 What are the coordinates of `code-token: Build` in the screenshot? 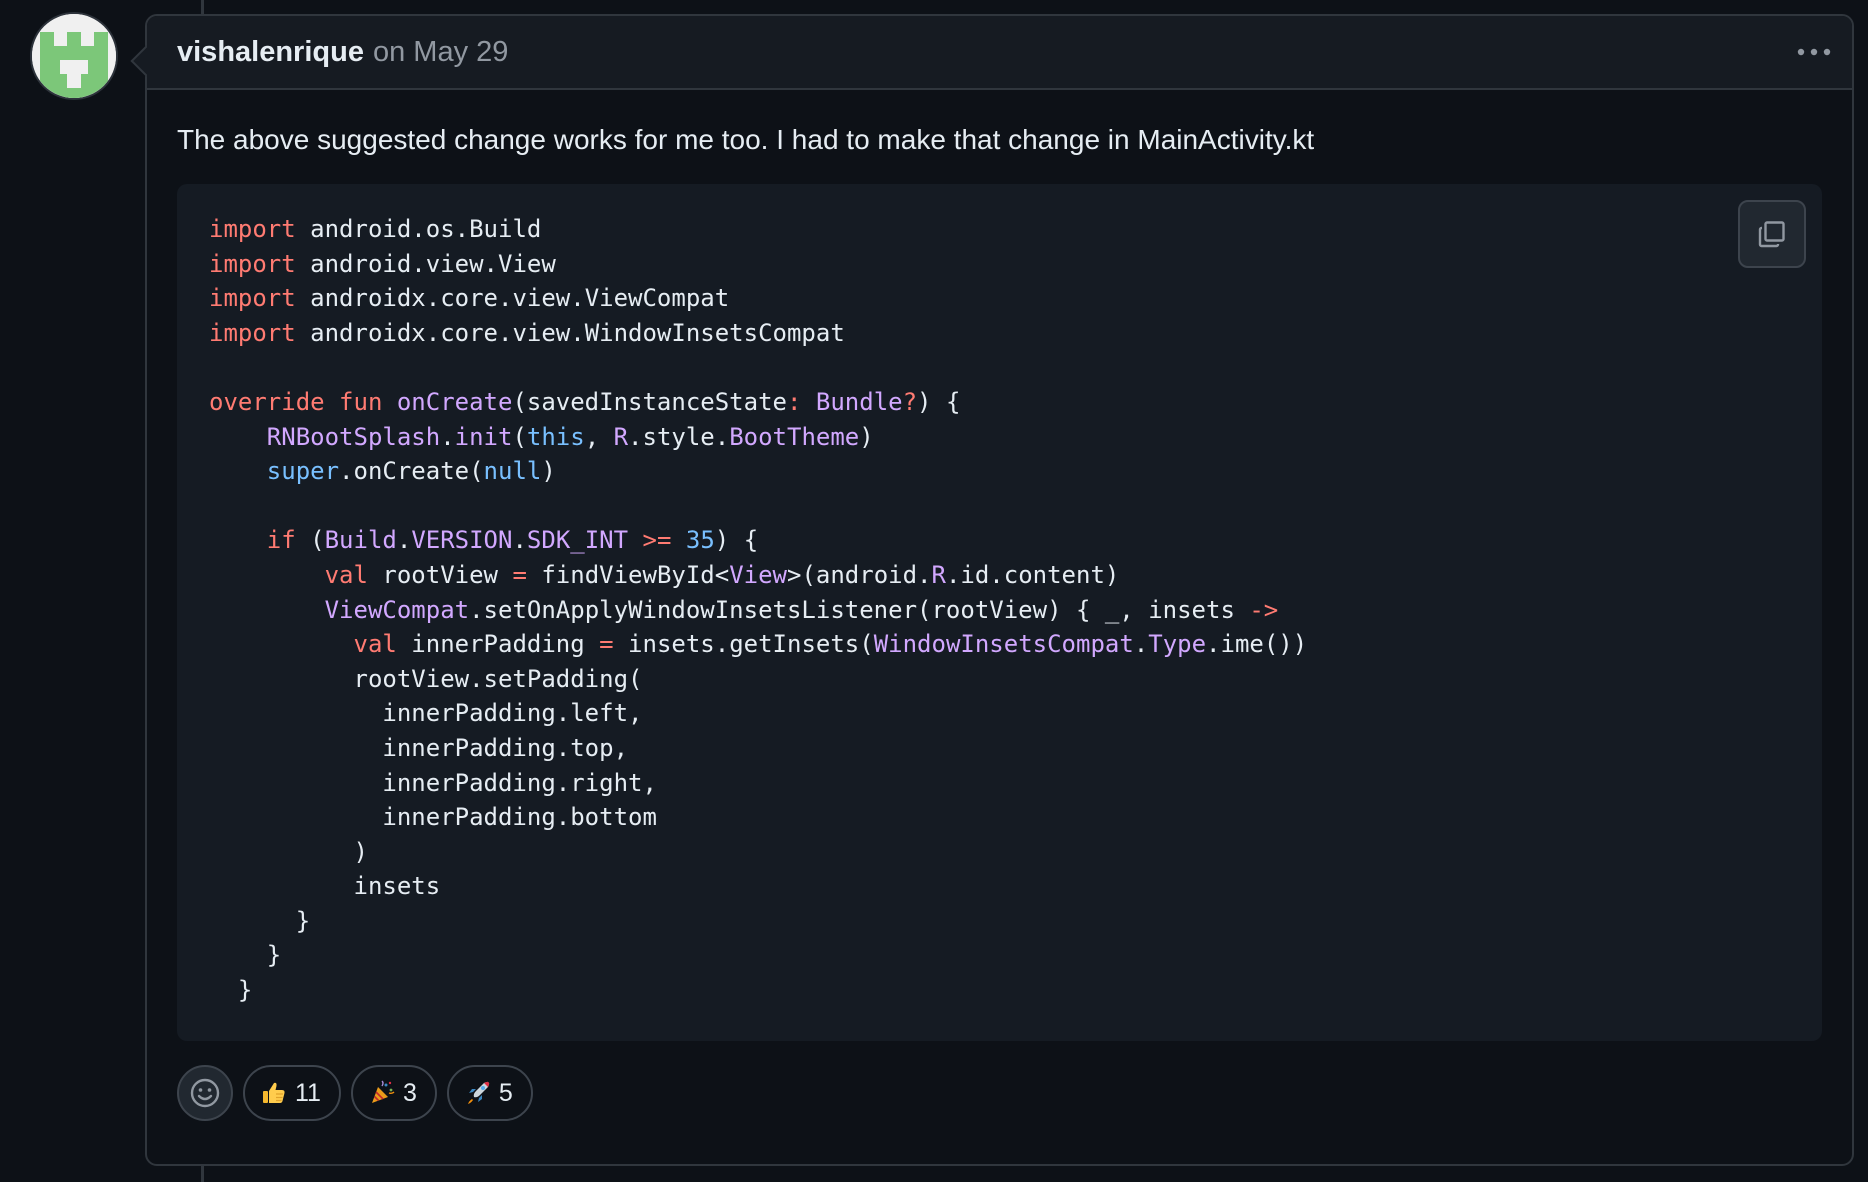 It's located at (360, 540).